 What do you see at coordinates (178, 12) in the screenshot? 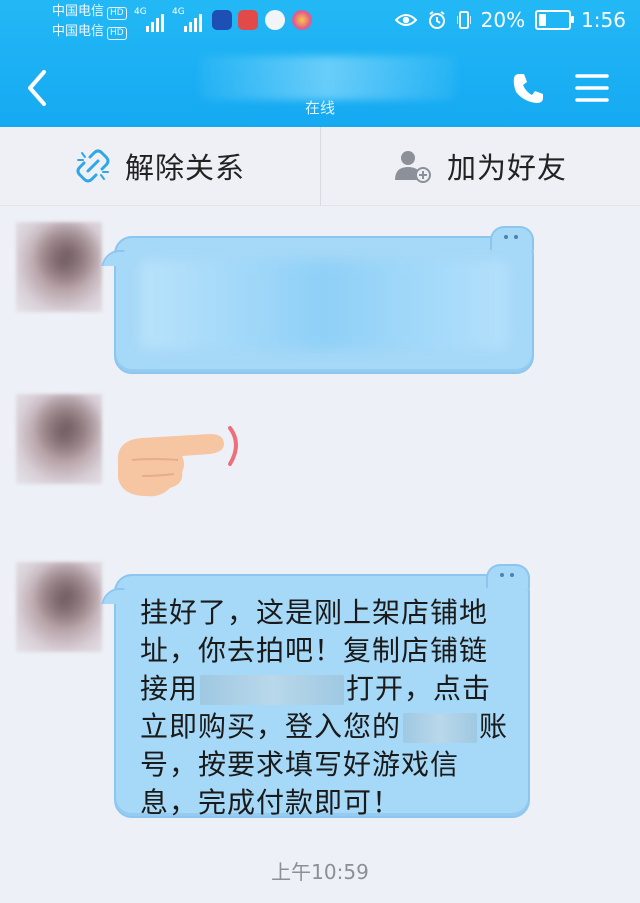
I see `network-type-2: 4G` at bounding box center [178, 12].